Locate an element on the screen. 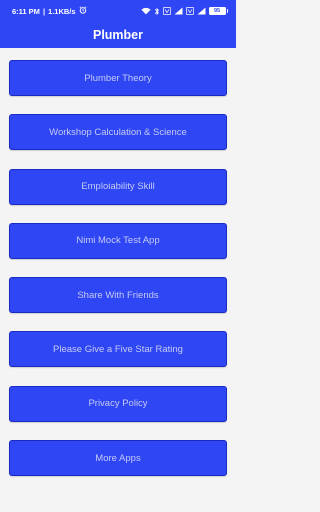  more-apps-button: More Apps is located at coordinates (118, 458).